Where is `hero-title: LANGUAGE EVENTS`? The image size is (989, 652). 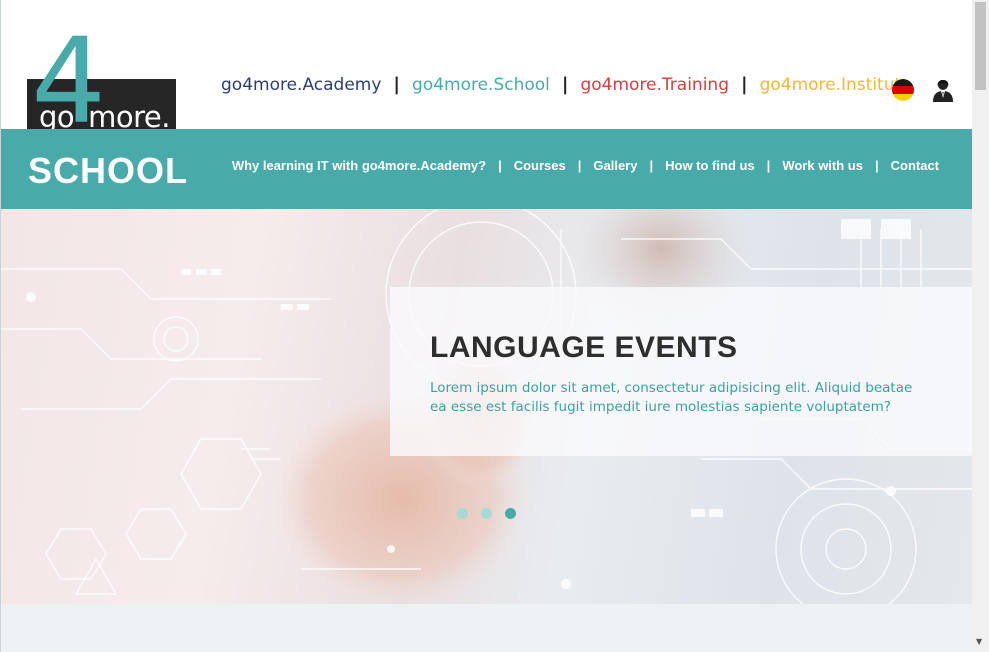
hero-title: LANGUAGE EVENTS is located at coordinates (584, 347).